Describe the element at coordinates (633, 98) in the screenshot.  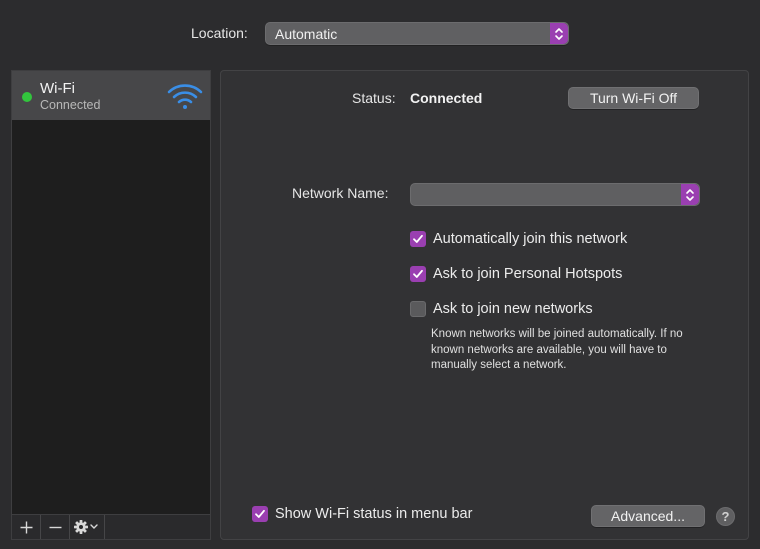
I see `turn-wifi-off-button: Turn Wi-Fi Off` at that location.